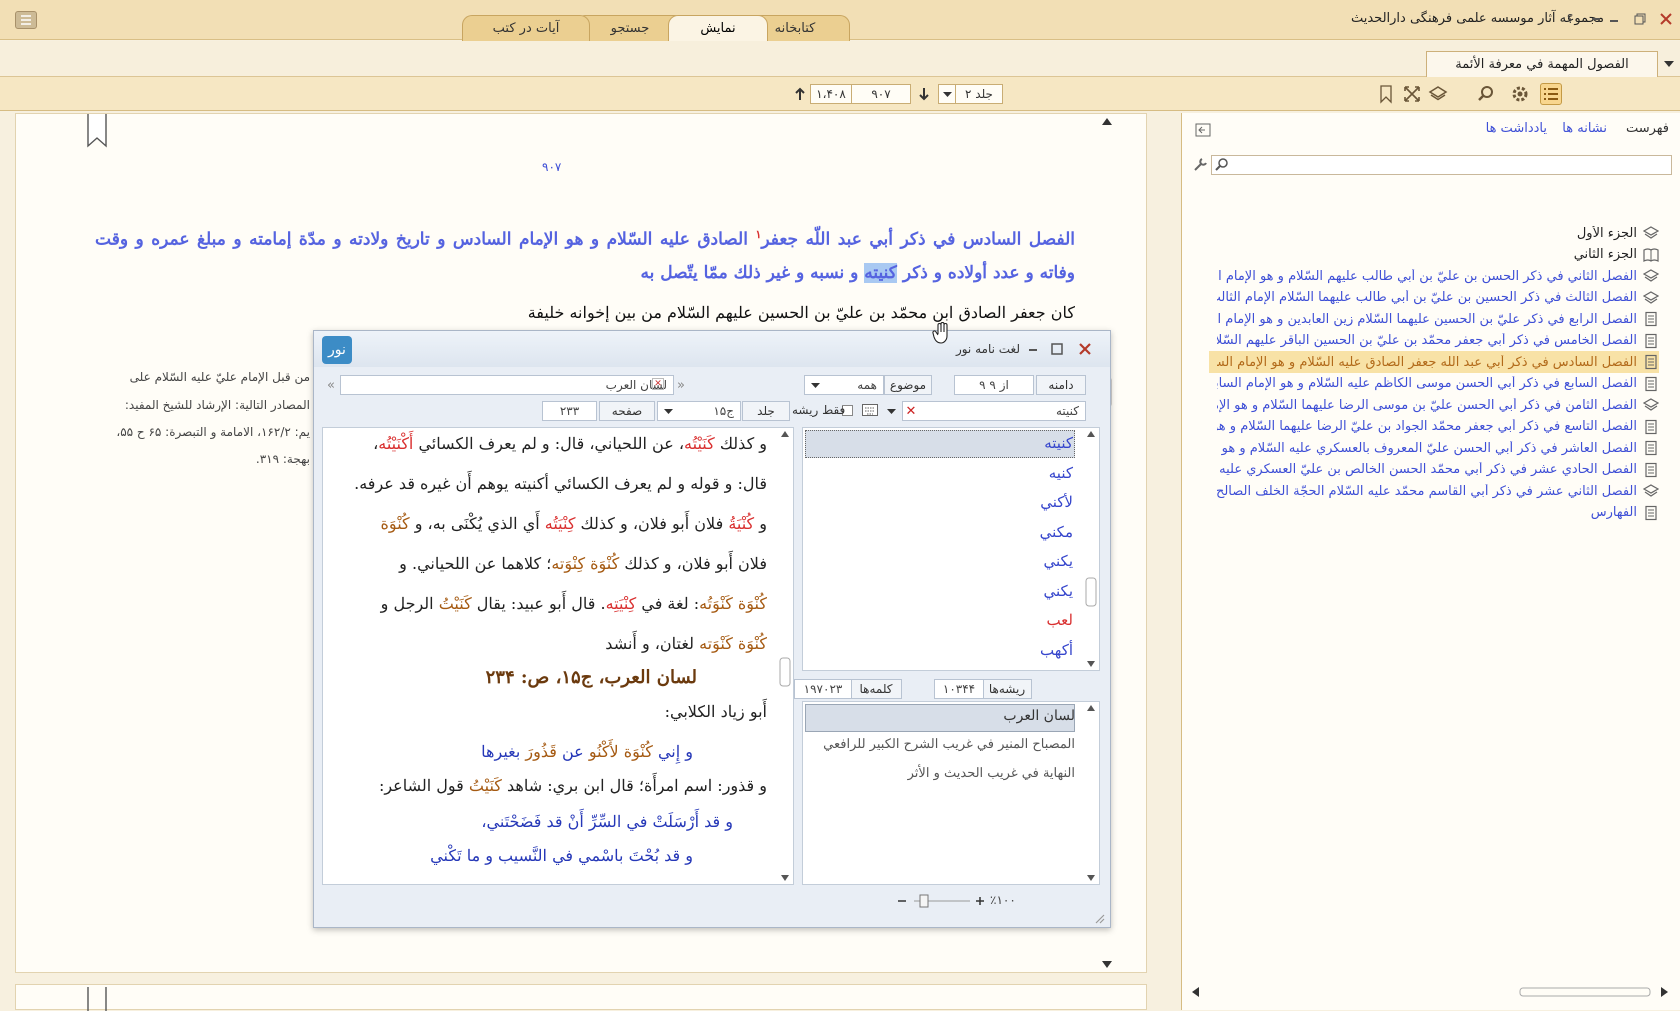 The width and height of the screenshot is (1680, 1011). Describe the element at coordinates (627, 411) in the screenshot. I see `page-label: صفحه` at that location.